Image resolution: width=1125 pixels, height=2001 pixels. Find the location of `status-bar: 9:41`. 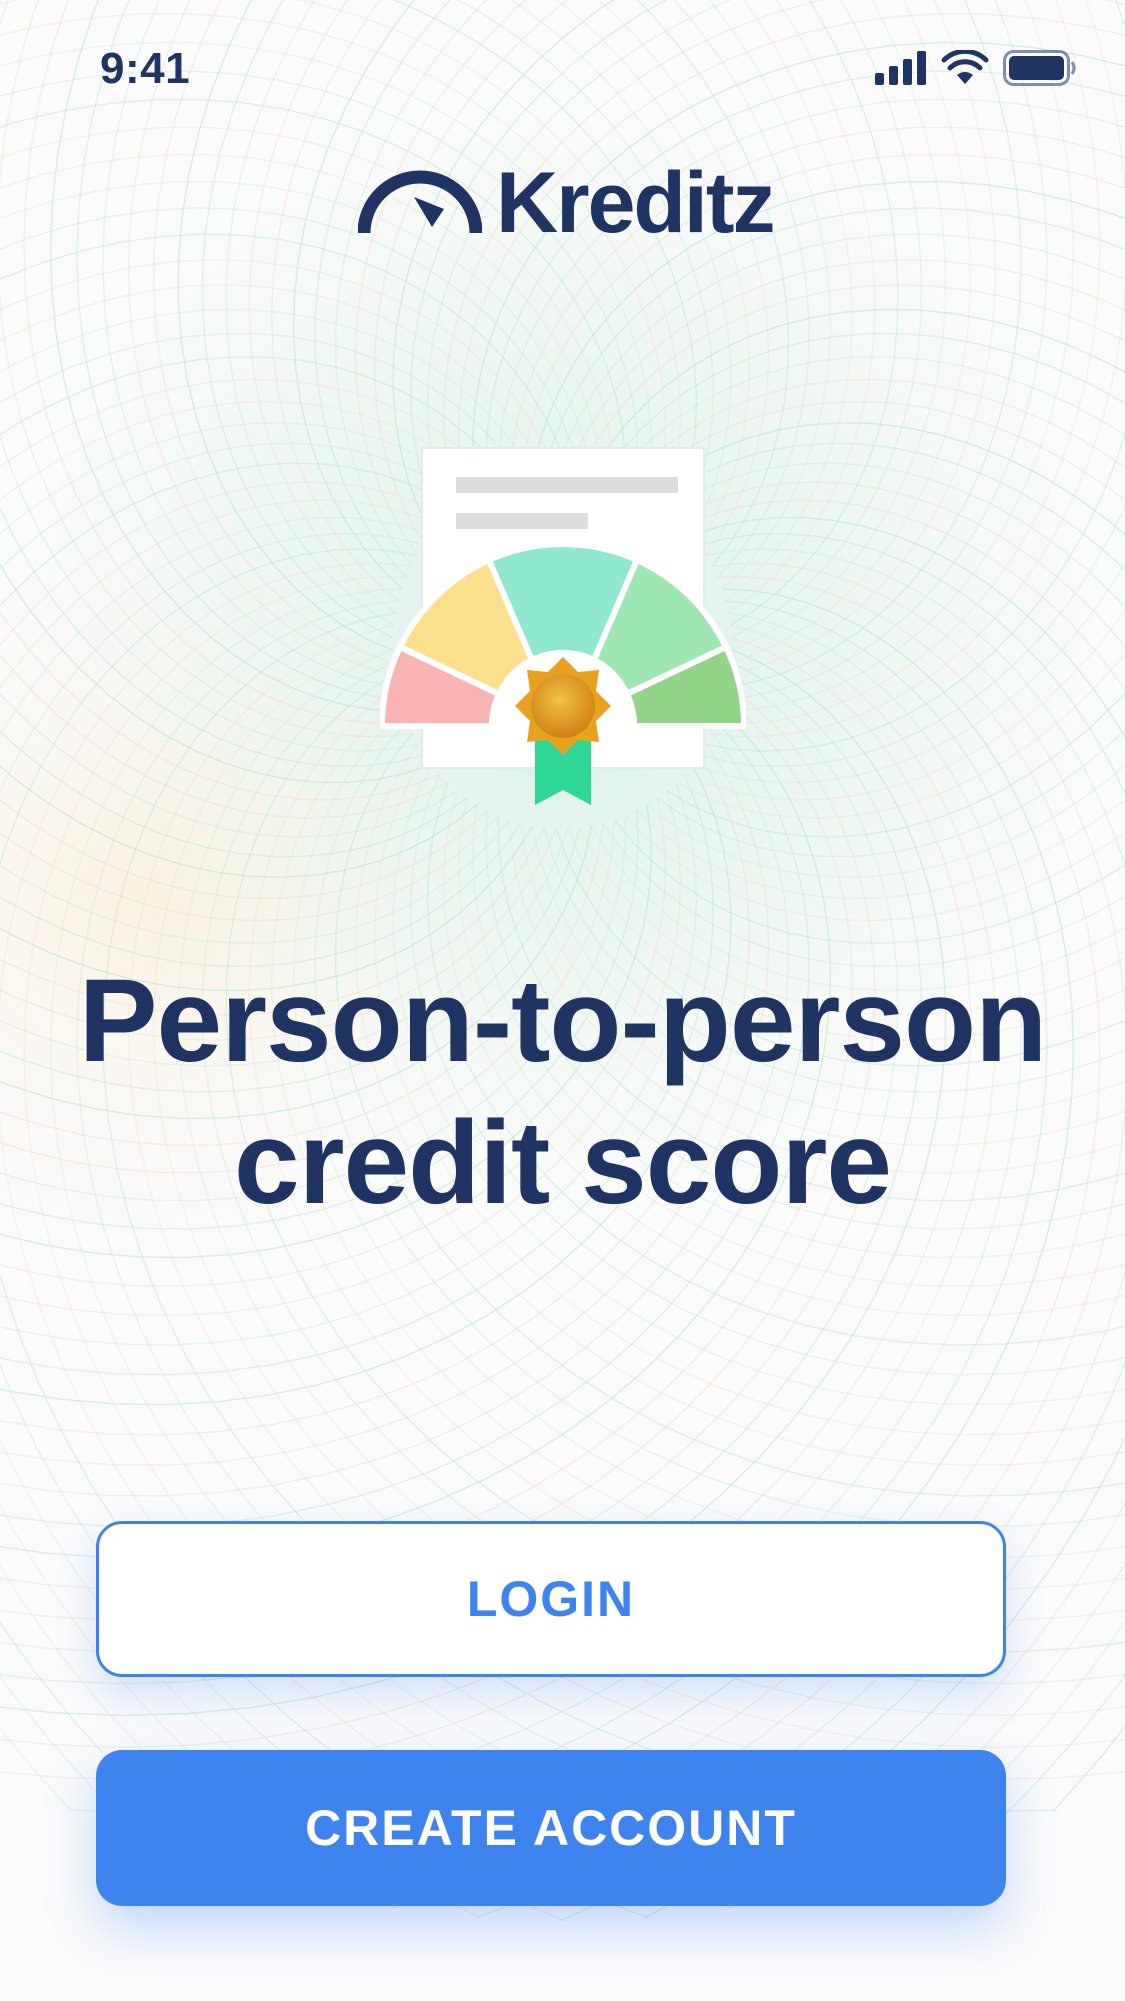

status-bar: 9:41 is located at coordinates (562, 70).